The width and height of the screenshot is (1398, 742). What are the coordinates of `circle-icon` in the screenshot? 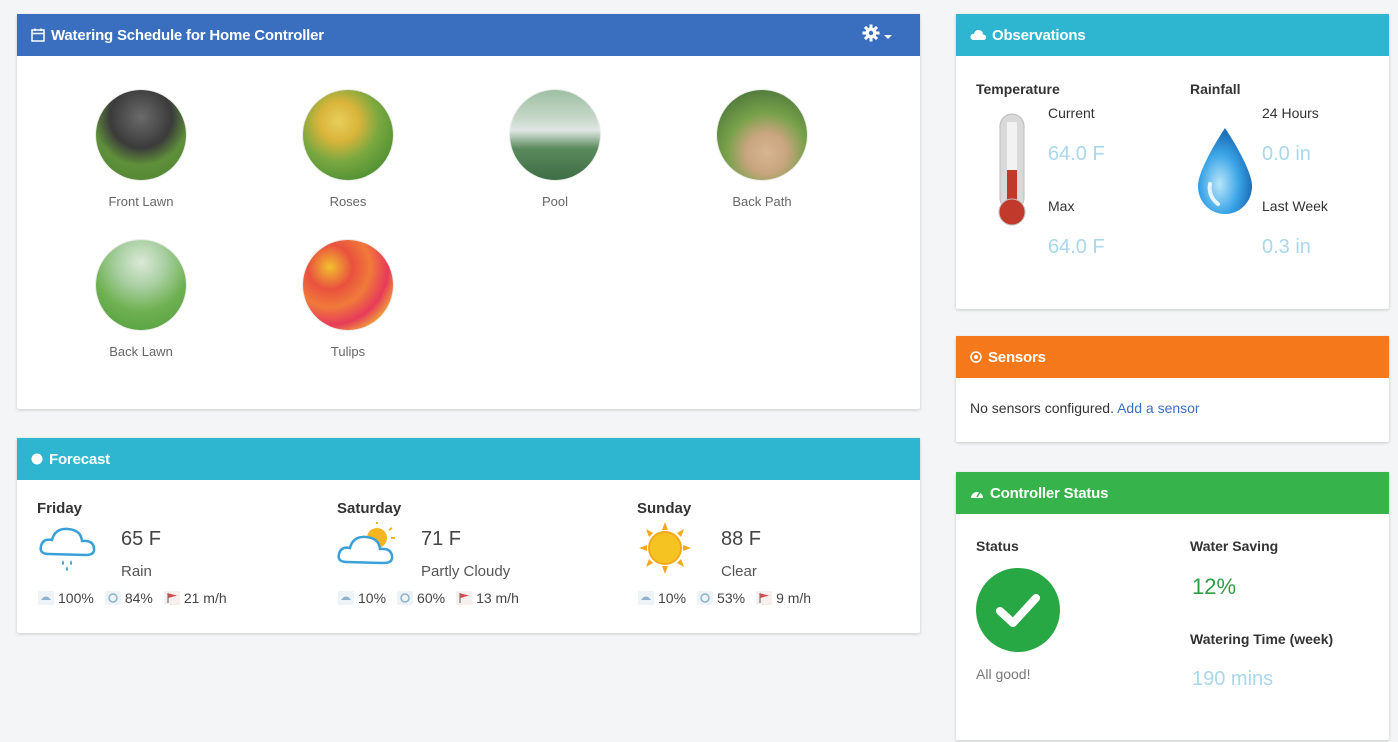 It's located at (37, 459).